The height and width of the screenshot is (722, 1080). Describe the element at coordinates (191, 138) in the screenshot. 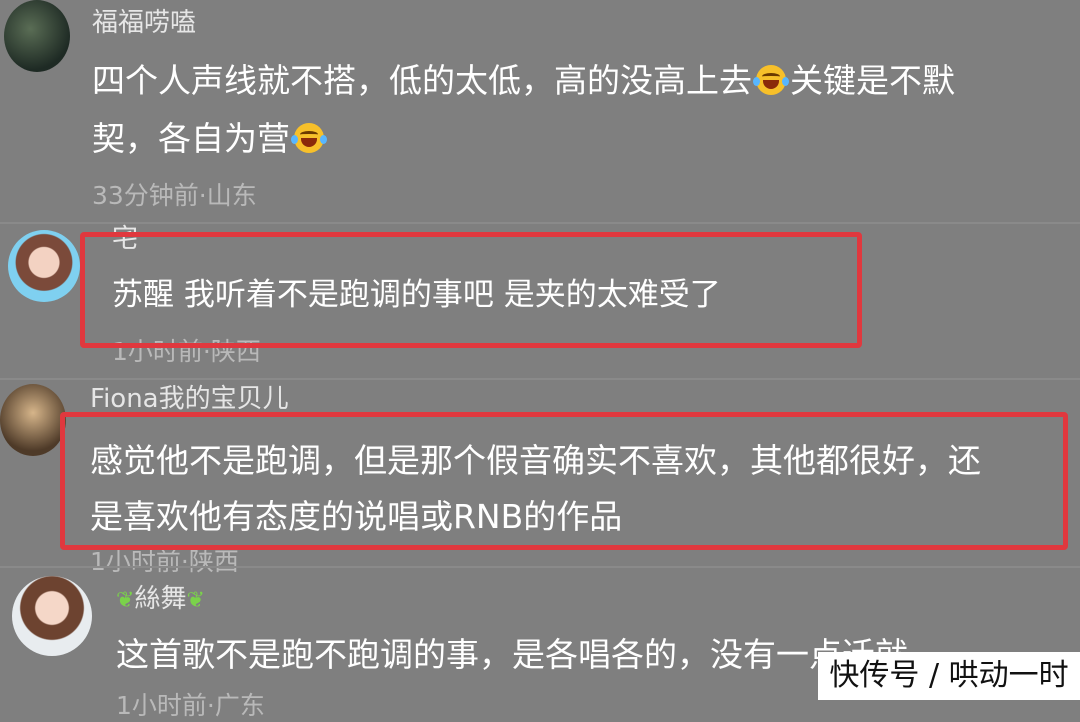

I see `comment-text-line: 契，各自为营` at that location.